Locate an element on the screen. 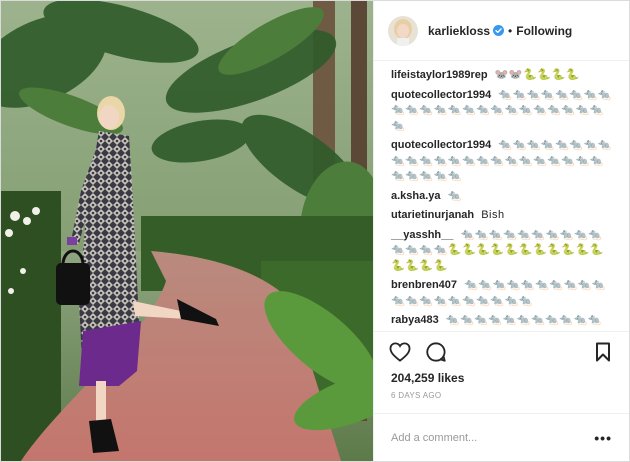  post-timestamp: 6 DAYS AGO is located at coordinates (416, 395).